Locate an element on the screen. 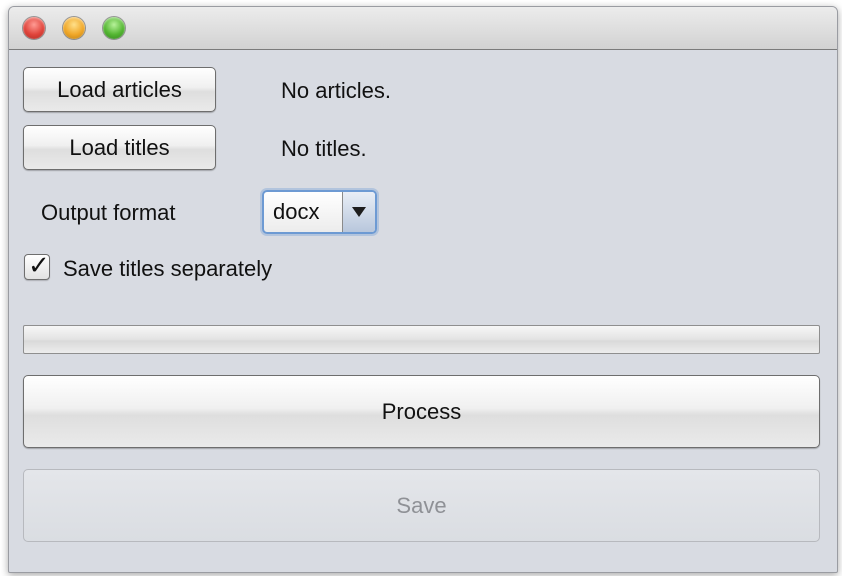 The height and width of the screenshot is (576, 842). dropdown-button is located at coordinates (358, 212).